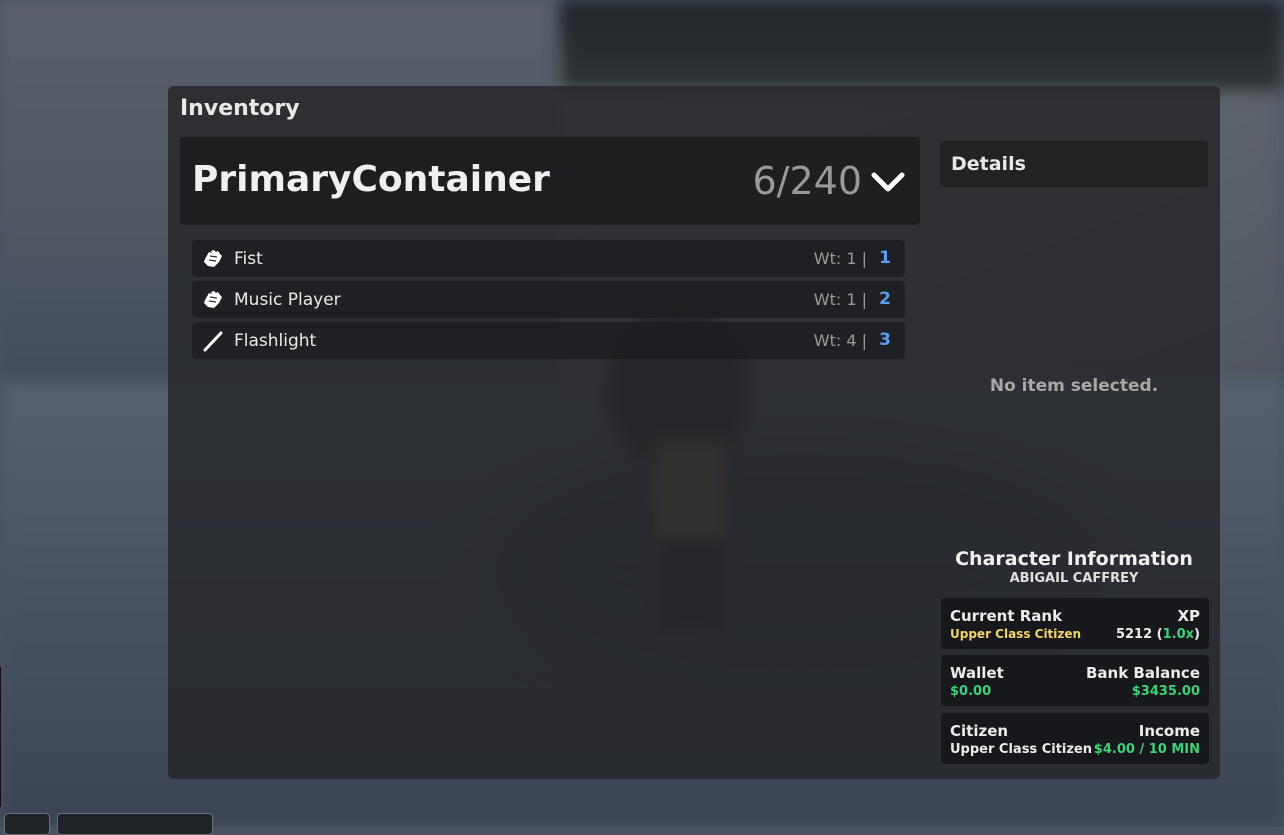 The height and width of the screenshot is (835, 1284). I want to click on character-name: ABIGAIL CAFFREY, so click(1074, 578).